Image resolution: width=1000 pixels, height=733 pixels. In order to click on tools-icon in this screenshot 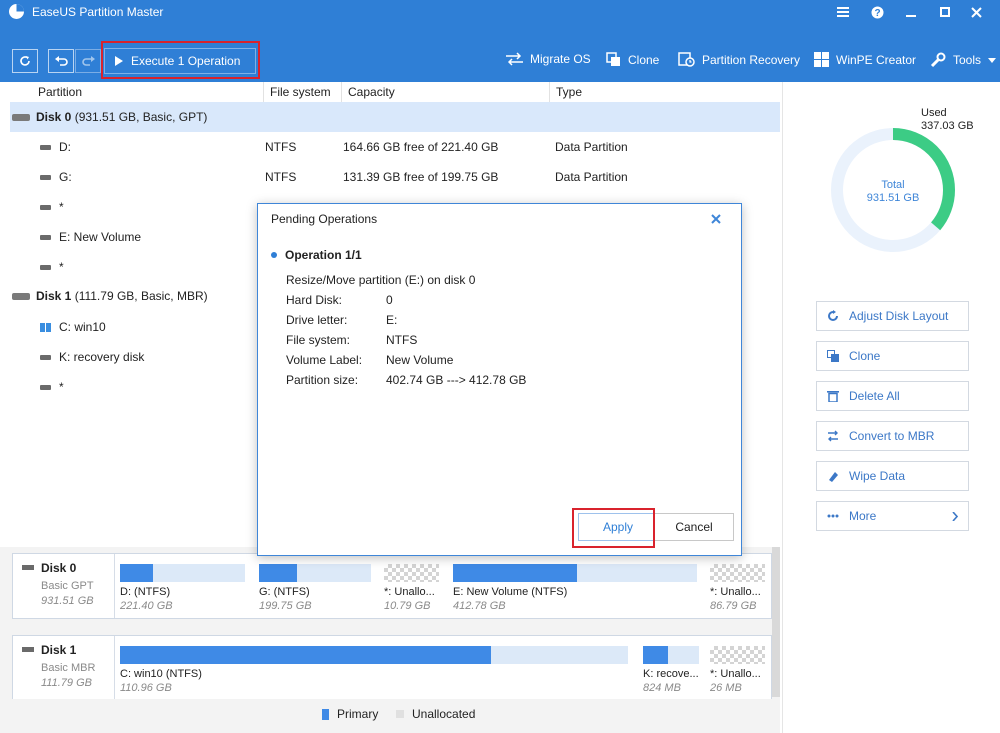, I will do `click(938, 60)`.